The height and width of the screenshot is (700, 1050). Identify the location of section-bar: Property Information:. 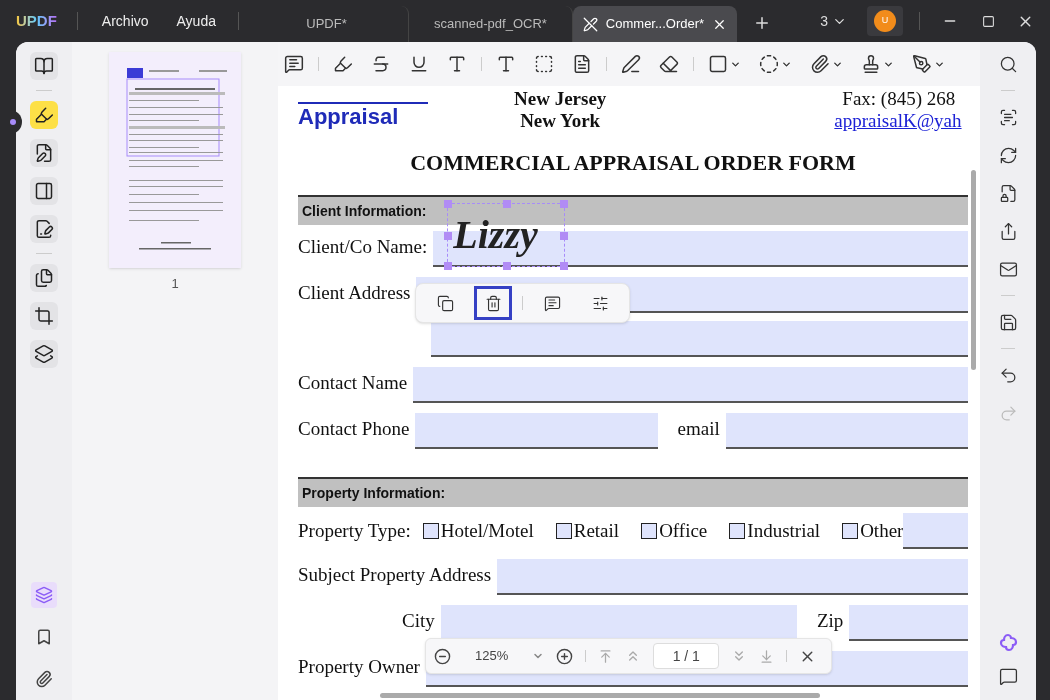
(633, 492).